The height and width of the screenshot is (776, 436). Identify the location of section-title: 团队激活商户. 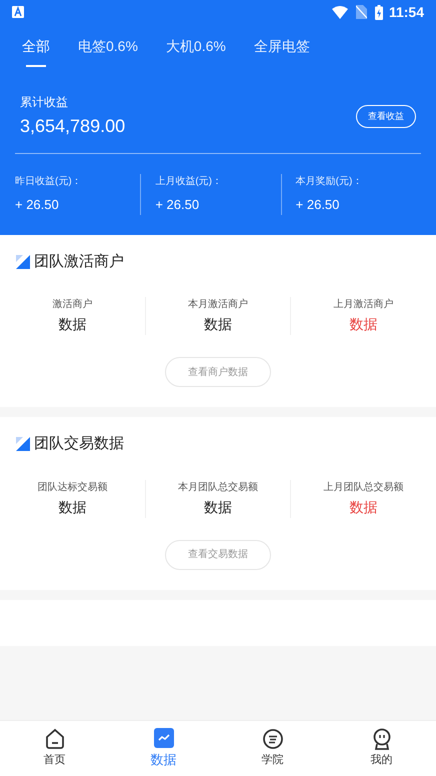
(79, 262).